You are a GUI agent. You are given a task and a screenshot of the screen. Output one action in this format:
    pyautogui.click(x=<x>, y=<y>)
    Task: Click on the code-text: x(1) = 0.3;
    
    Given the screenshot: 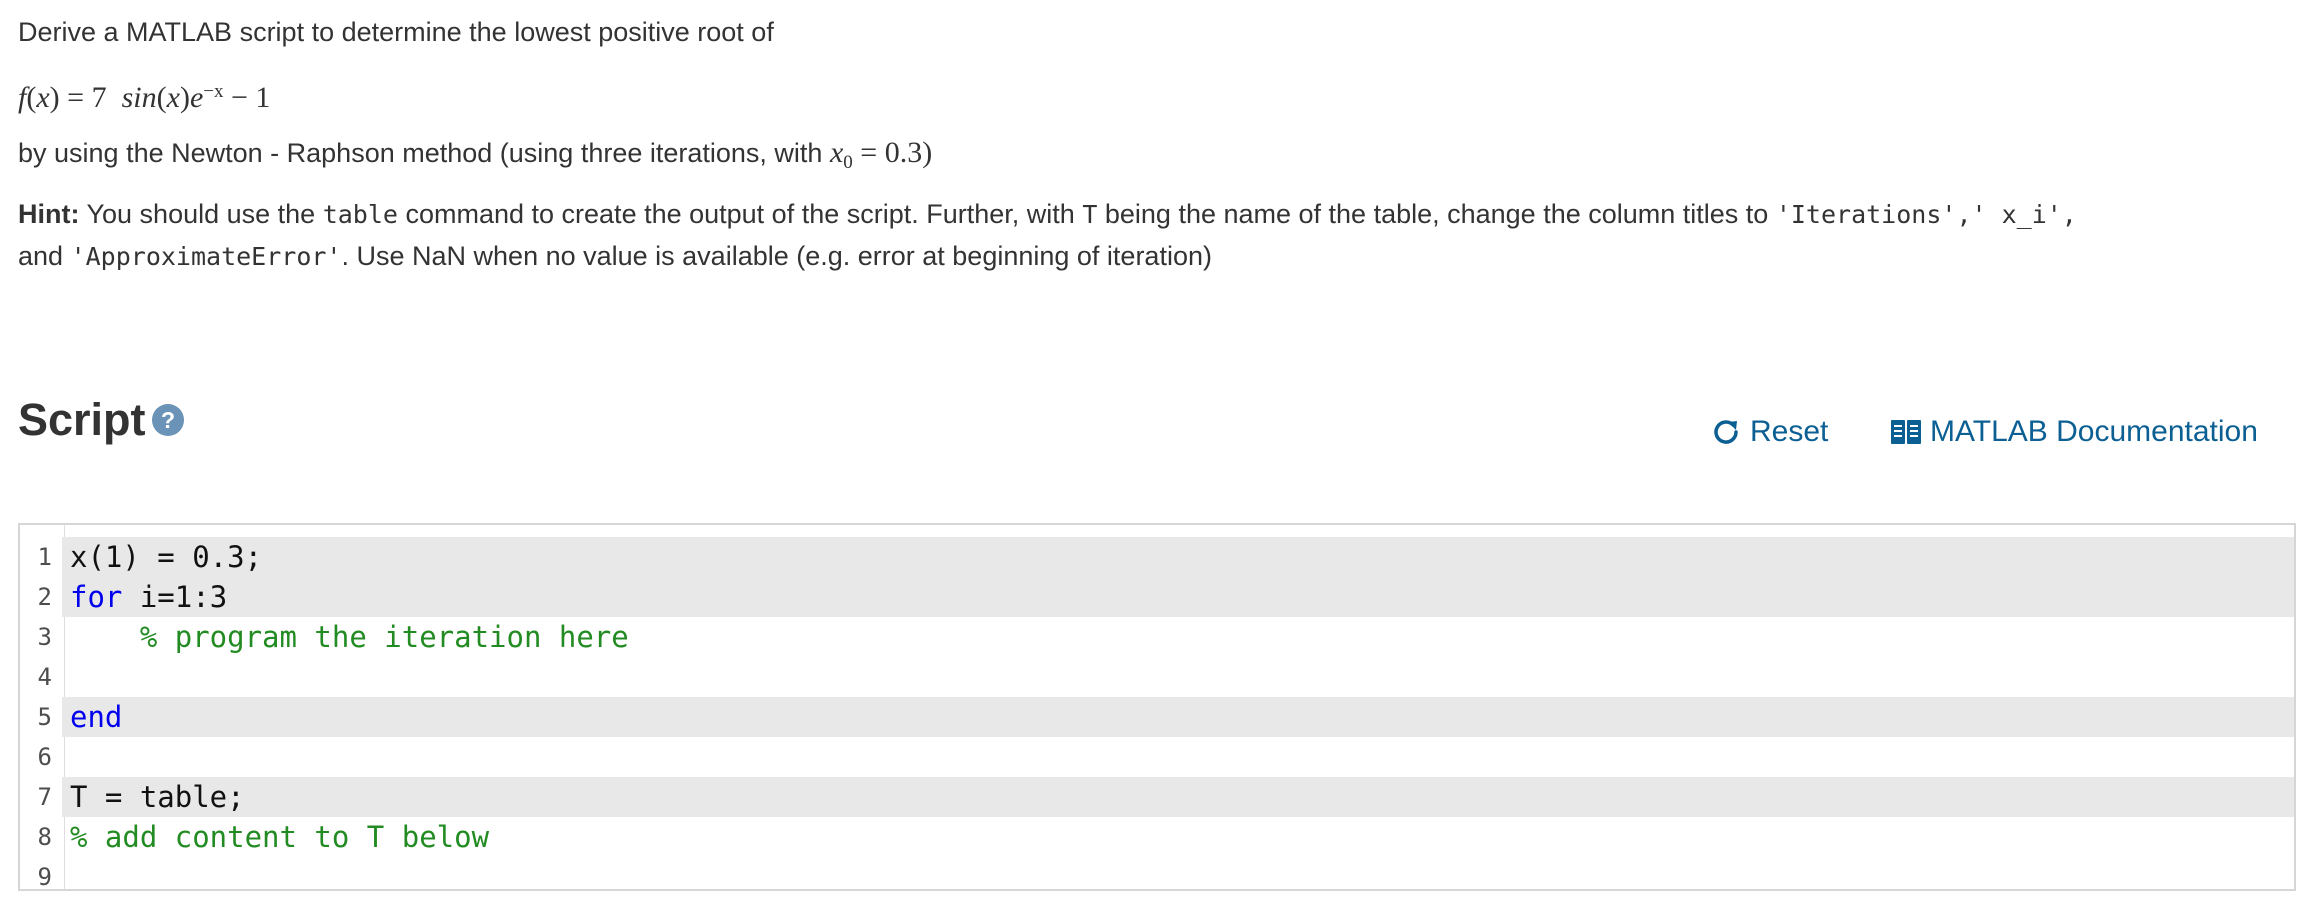 What is the action you would take?
    pyautogui.click(x=1178, y=557)
    